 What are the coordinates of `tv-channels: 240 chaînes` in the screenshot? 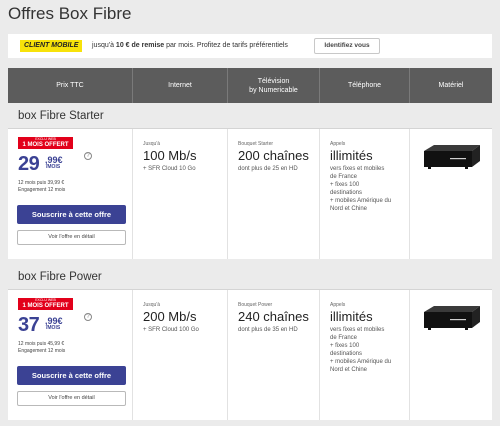 It's located at (273, 316).